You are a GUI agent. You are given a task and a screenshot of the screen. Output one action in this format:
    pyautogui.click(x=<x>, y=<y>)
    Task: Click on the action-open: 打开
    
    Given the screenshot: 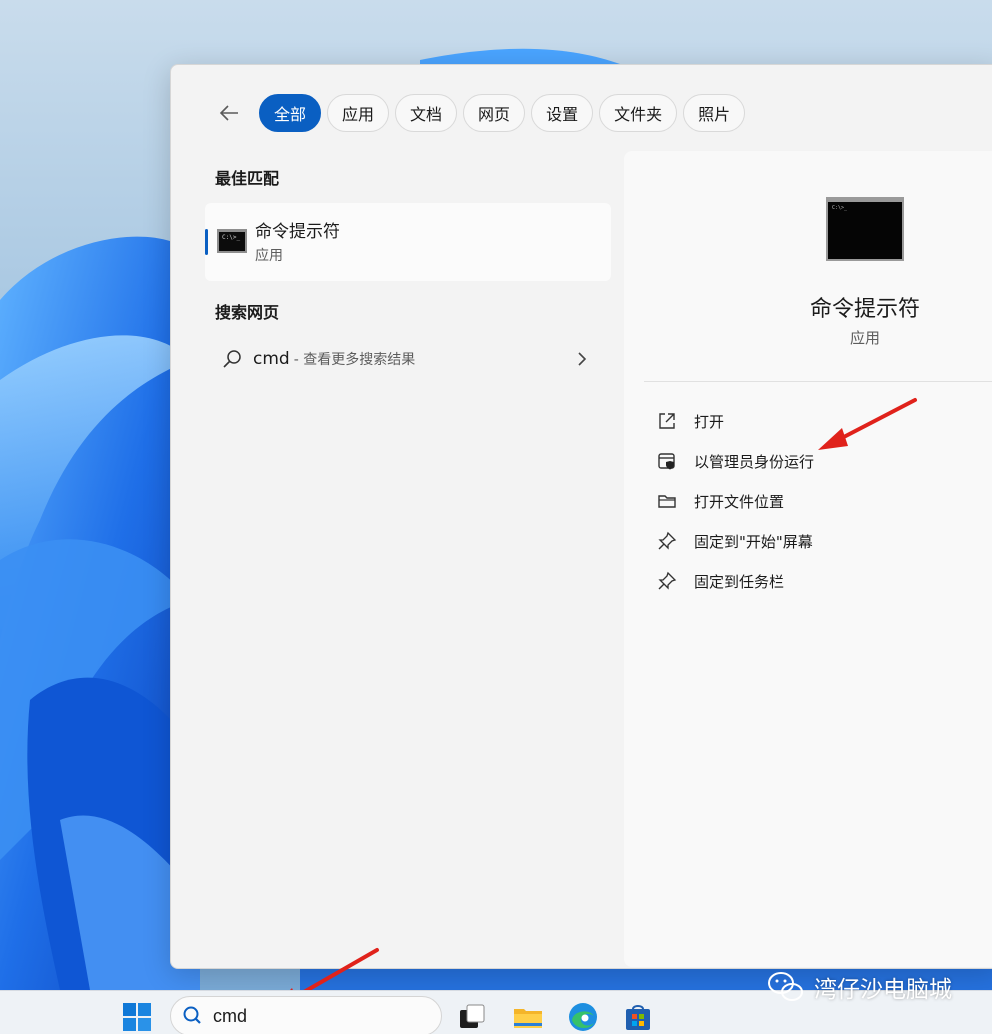 What is the action you would take?
    pyautogui.click(x=735, y=421)
    